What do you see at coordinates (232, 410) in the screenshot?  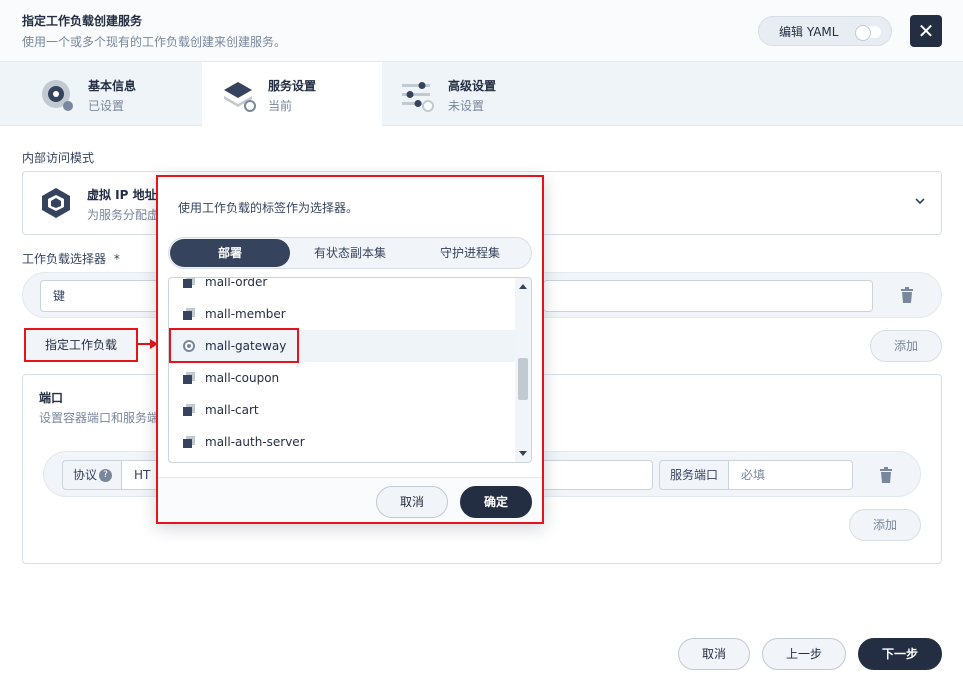 I see `list-item-label: mall-cart` at bounding box center [232, 410].